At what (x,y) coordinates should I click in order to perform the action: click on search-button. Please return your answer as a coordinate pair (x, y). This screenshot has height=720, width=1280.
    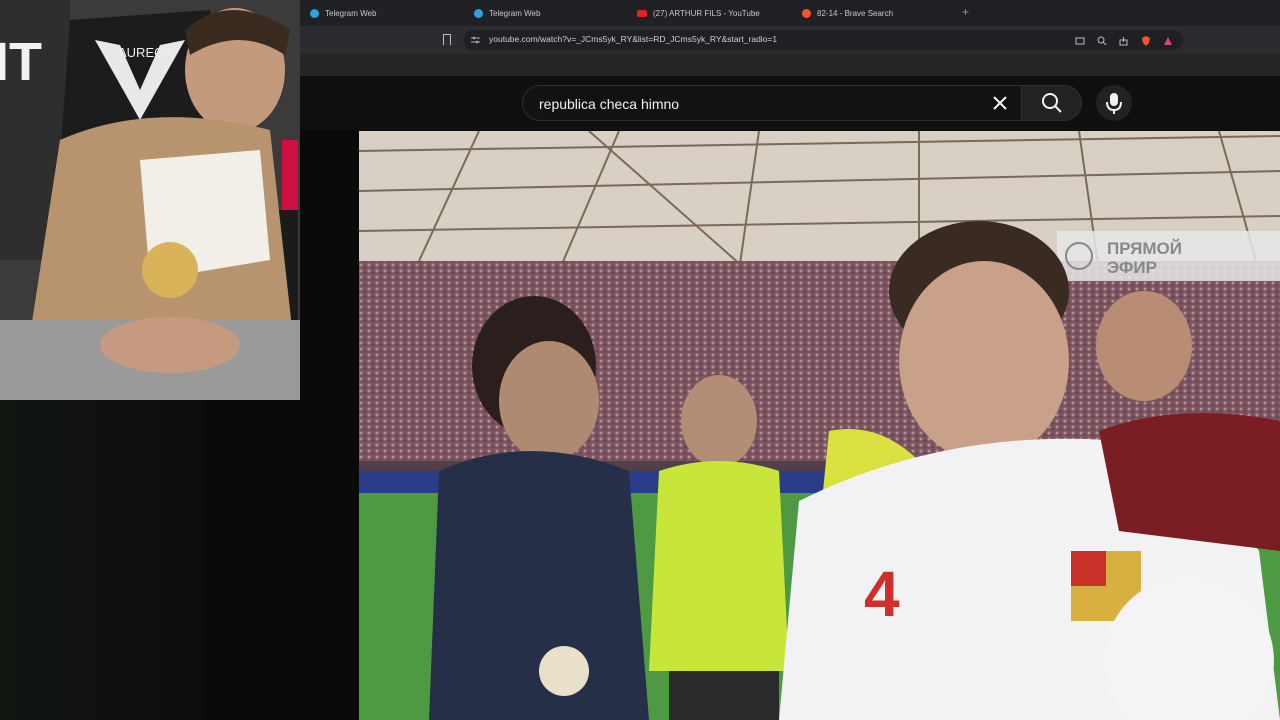
    Looking at the image, I should click on (1052, 103).